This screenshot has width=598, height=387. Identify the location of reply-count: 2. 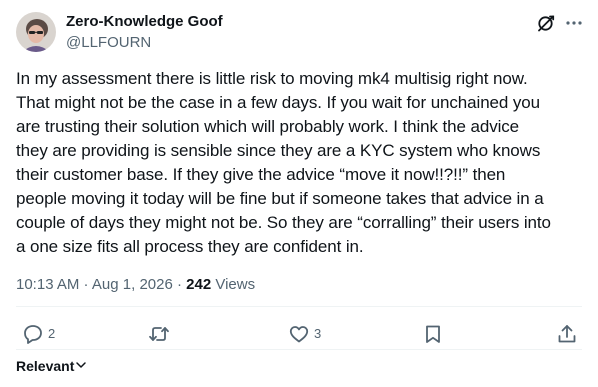
(52, 333).